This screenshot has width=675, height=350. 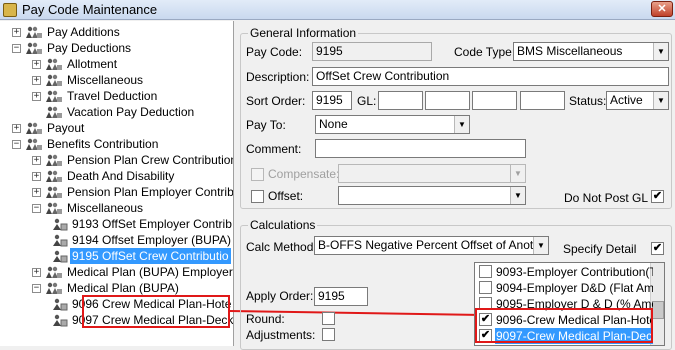 I want to click on pay-code-label: Pay Code:, so click(x=274, y=52).